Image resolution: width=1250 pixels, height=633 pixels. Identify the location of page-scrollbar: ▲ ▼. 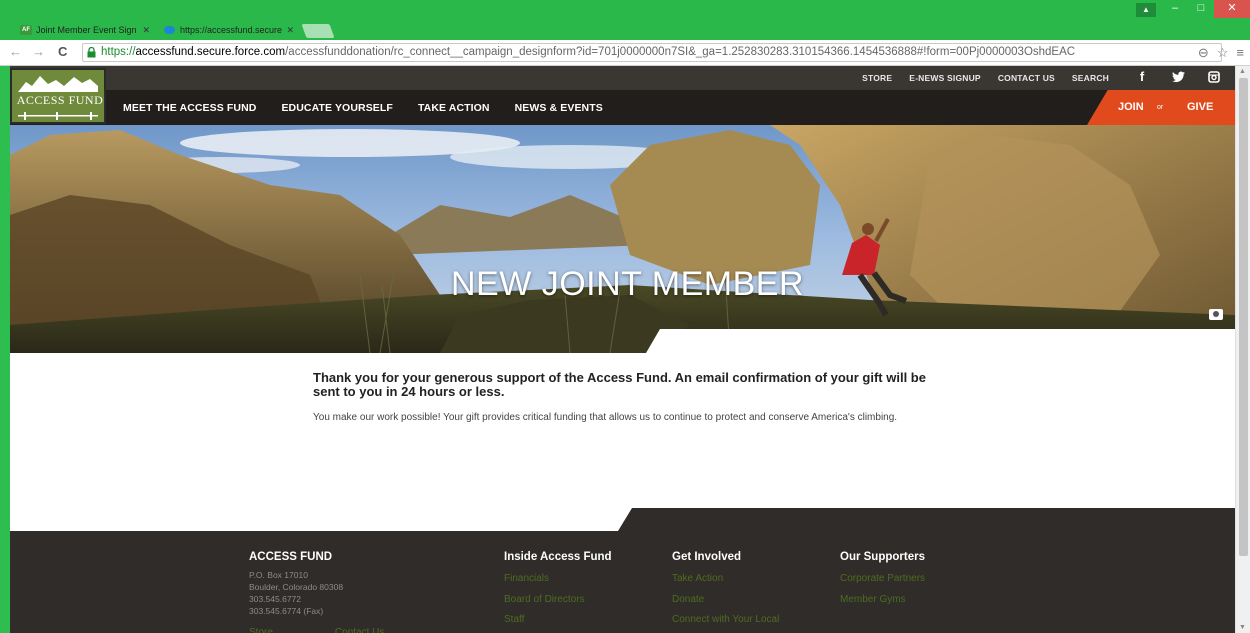
(1242, 349).